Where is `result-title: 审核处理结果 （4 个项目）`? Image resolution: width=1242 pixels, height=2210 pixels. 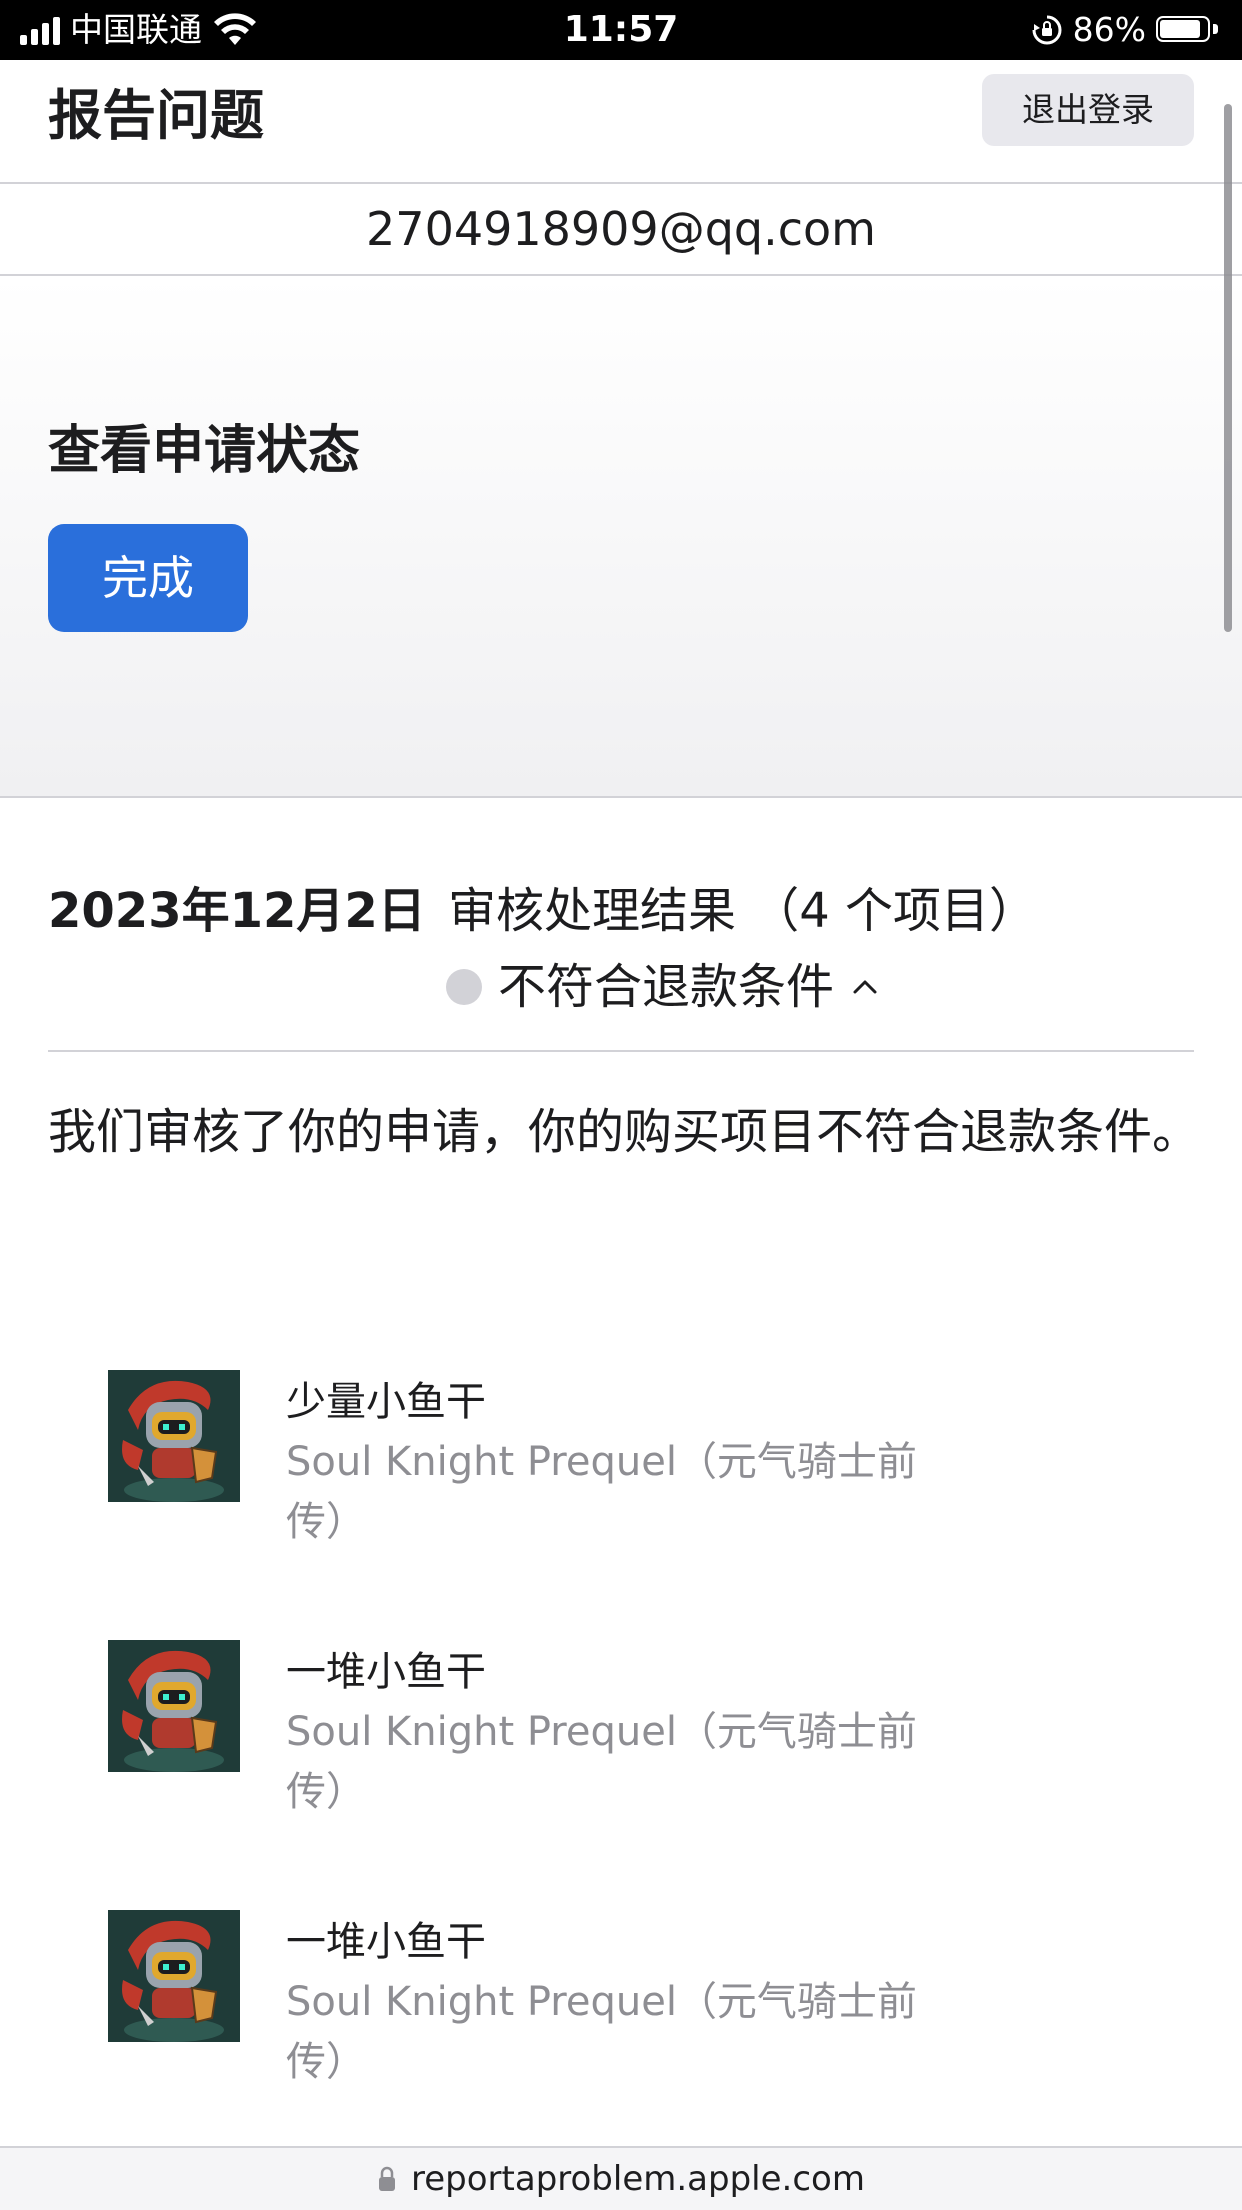 result-title: 审核处理结果 （4 个项目） is located at coordinates (743, 911).